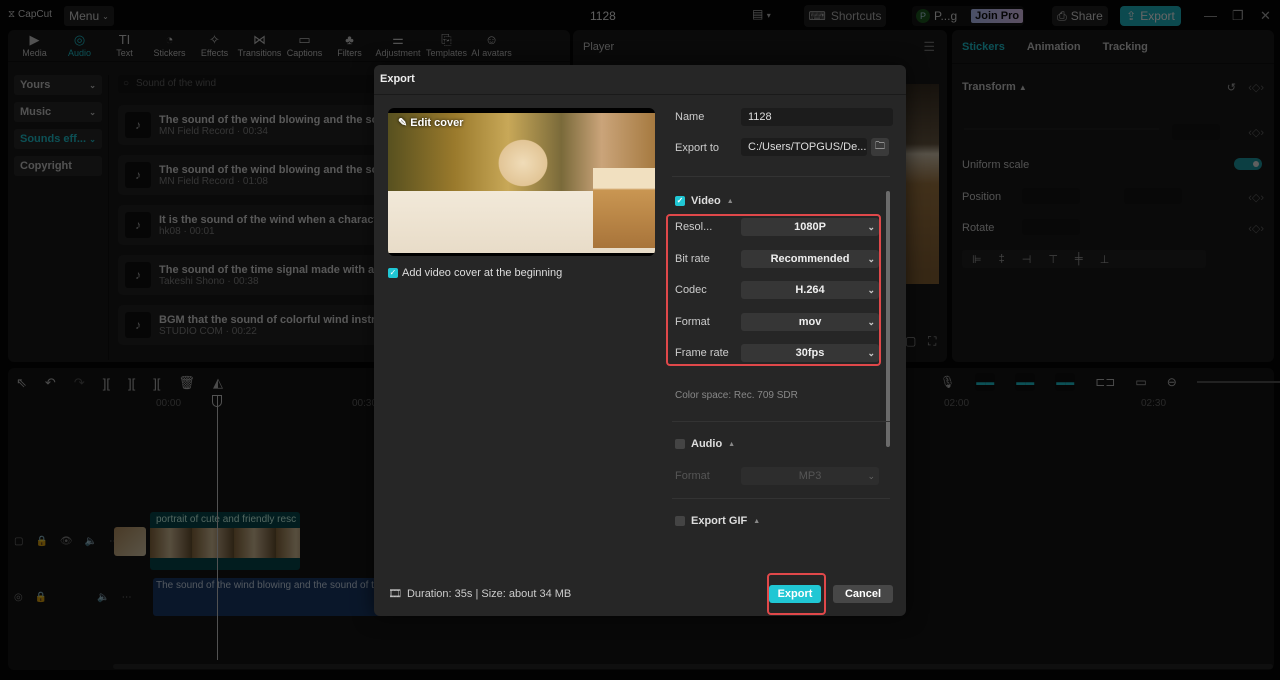 This screenshot has height=680, width=1280. What do you see at coordinates (880, 147) in the screenshot?
I see `folder-icon: 🗀` at bounding box center [880, 147].